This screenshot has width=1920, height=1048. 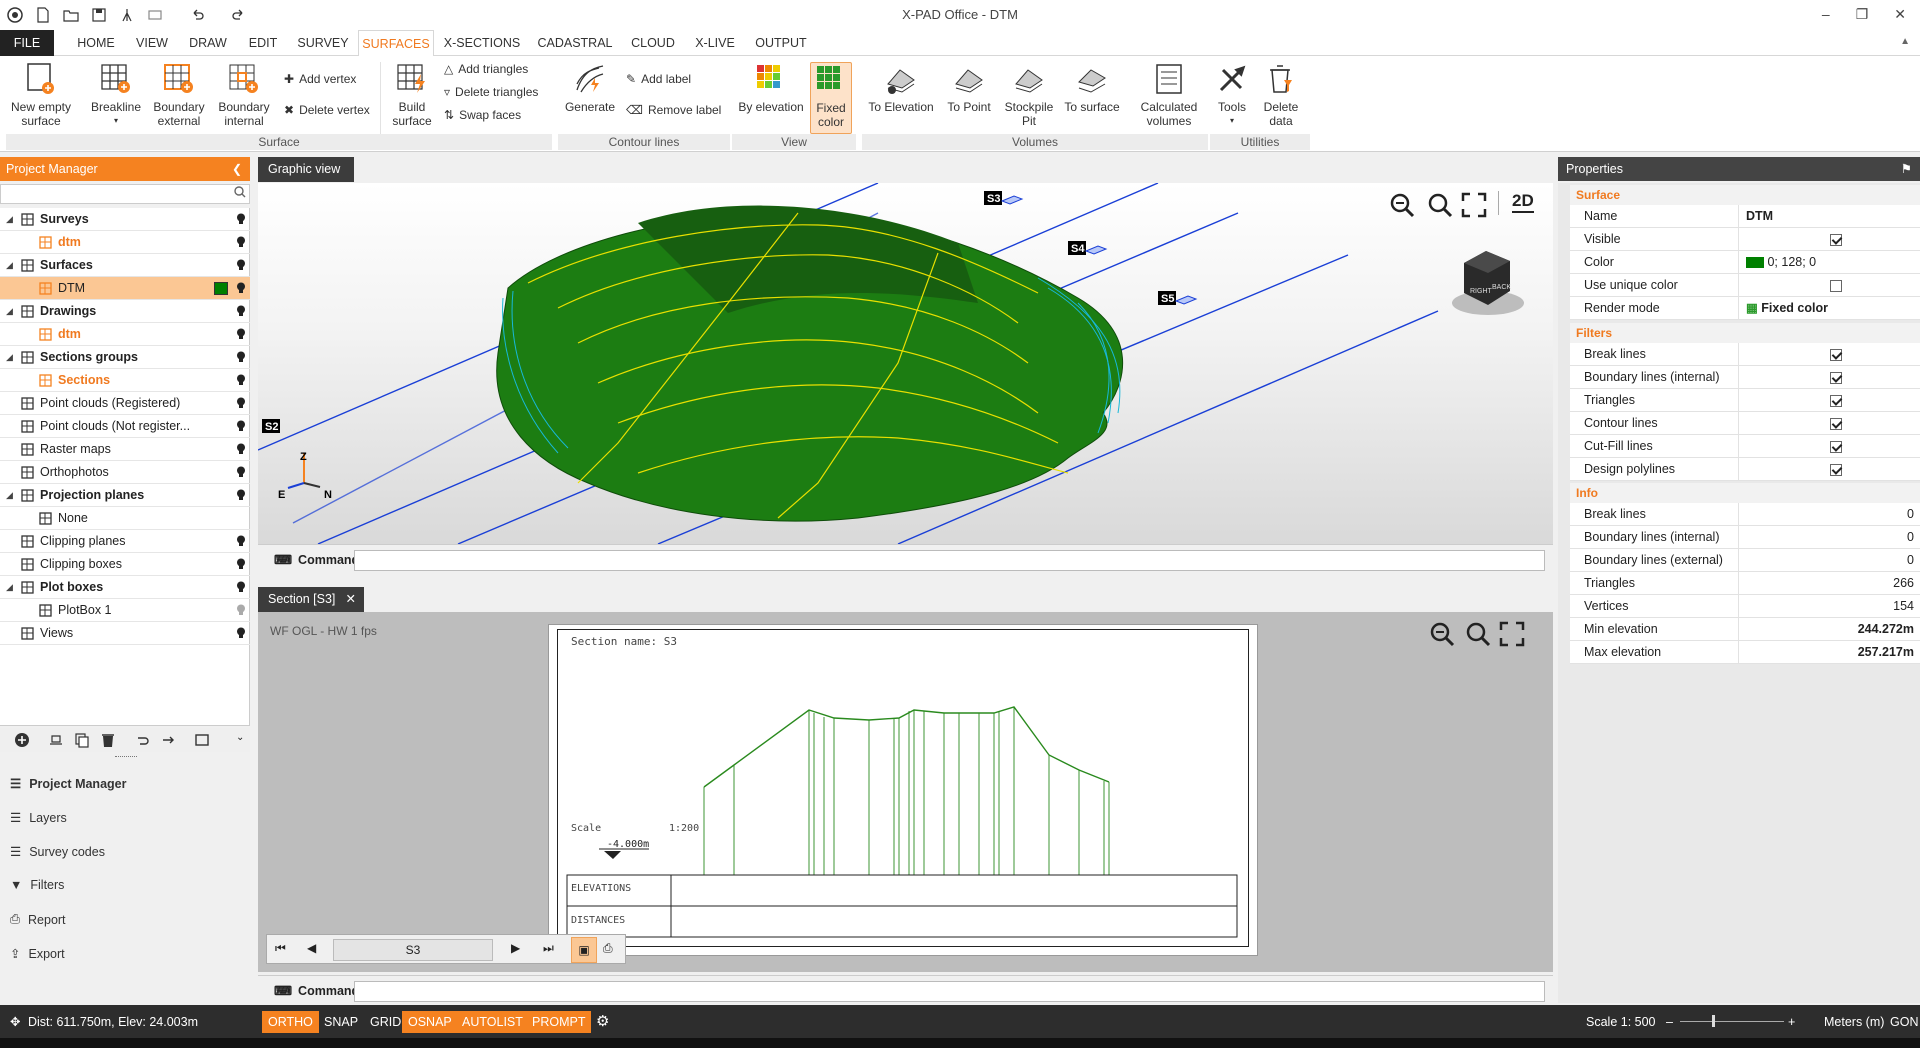 I want to click on delete-icon, so click(x=108, y=740).